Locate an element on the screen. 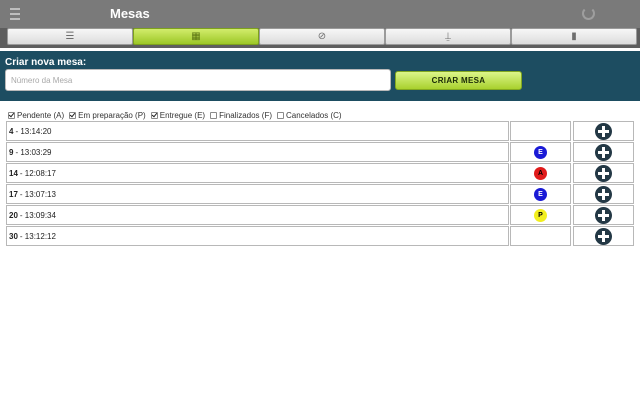 This screenshot has width=640, height=400. table-row: 9 - 13:03:29 E is located at coordinates (320, 152).